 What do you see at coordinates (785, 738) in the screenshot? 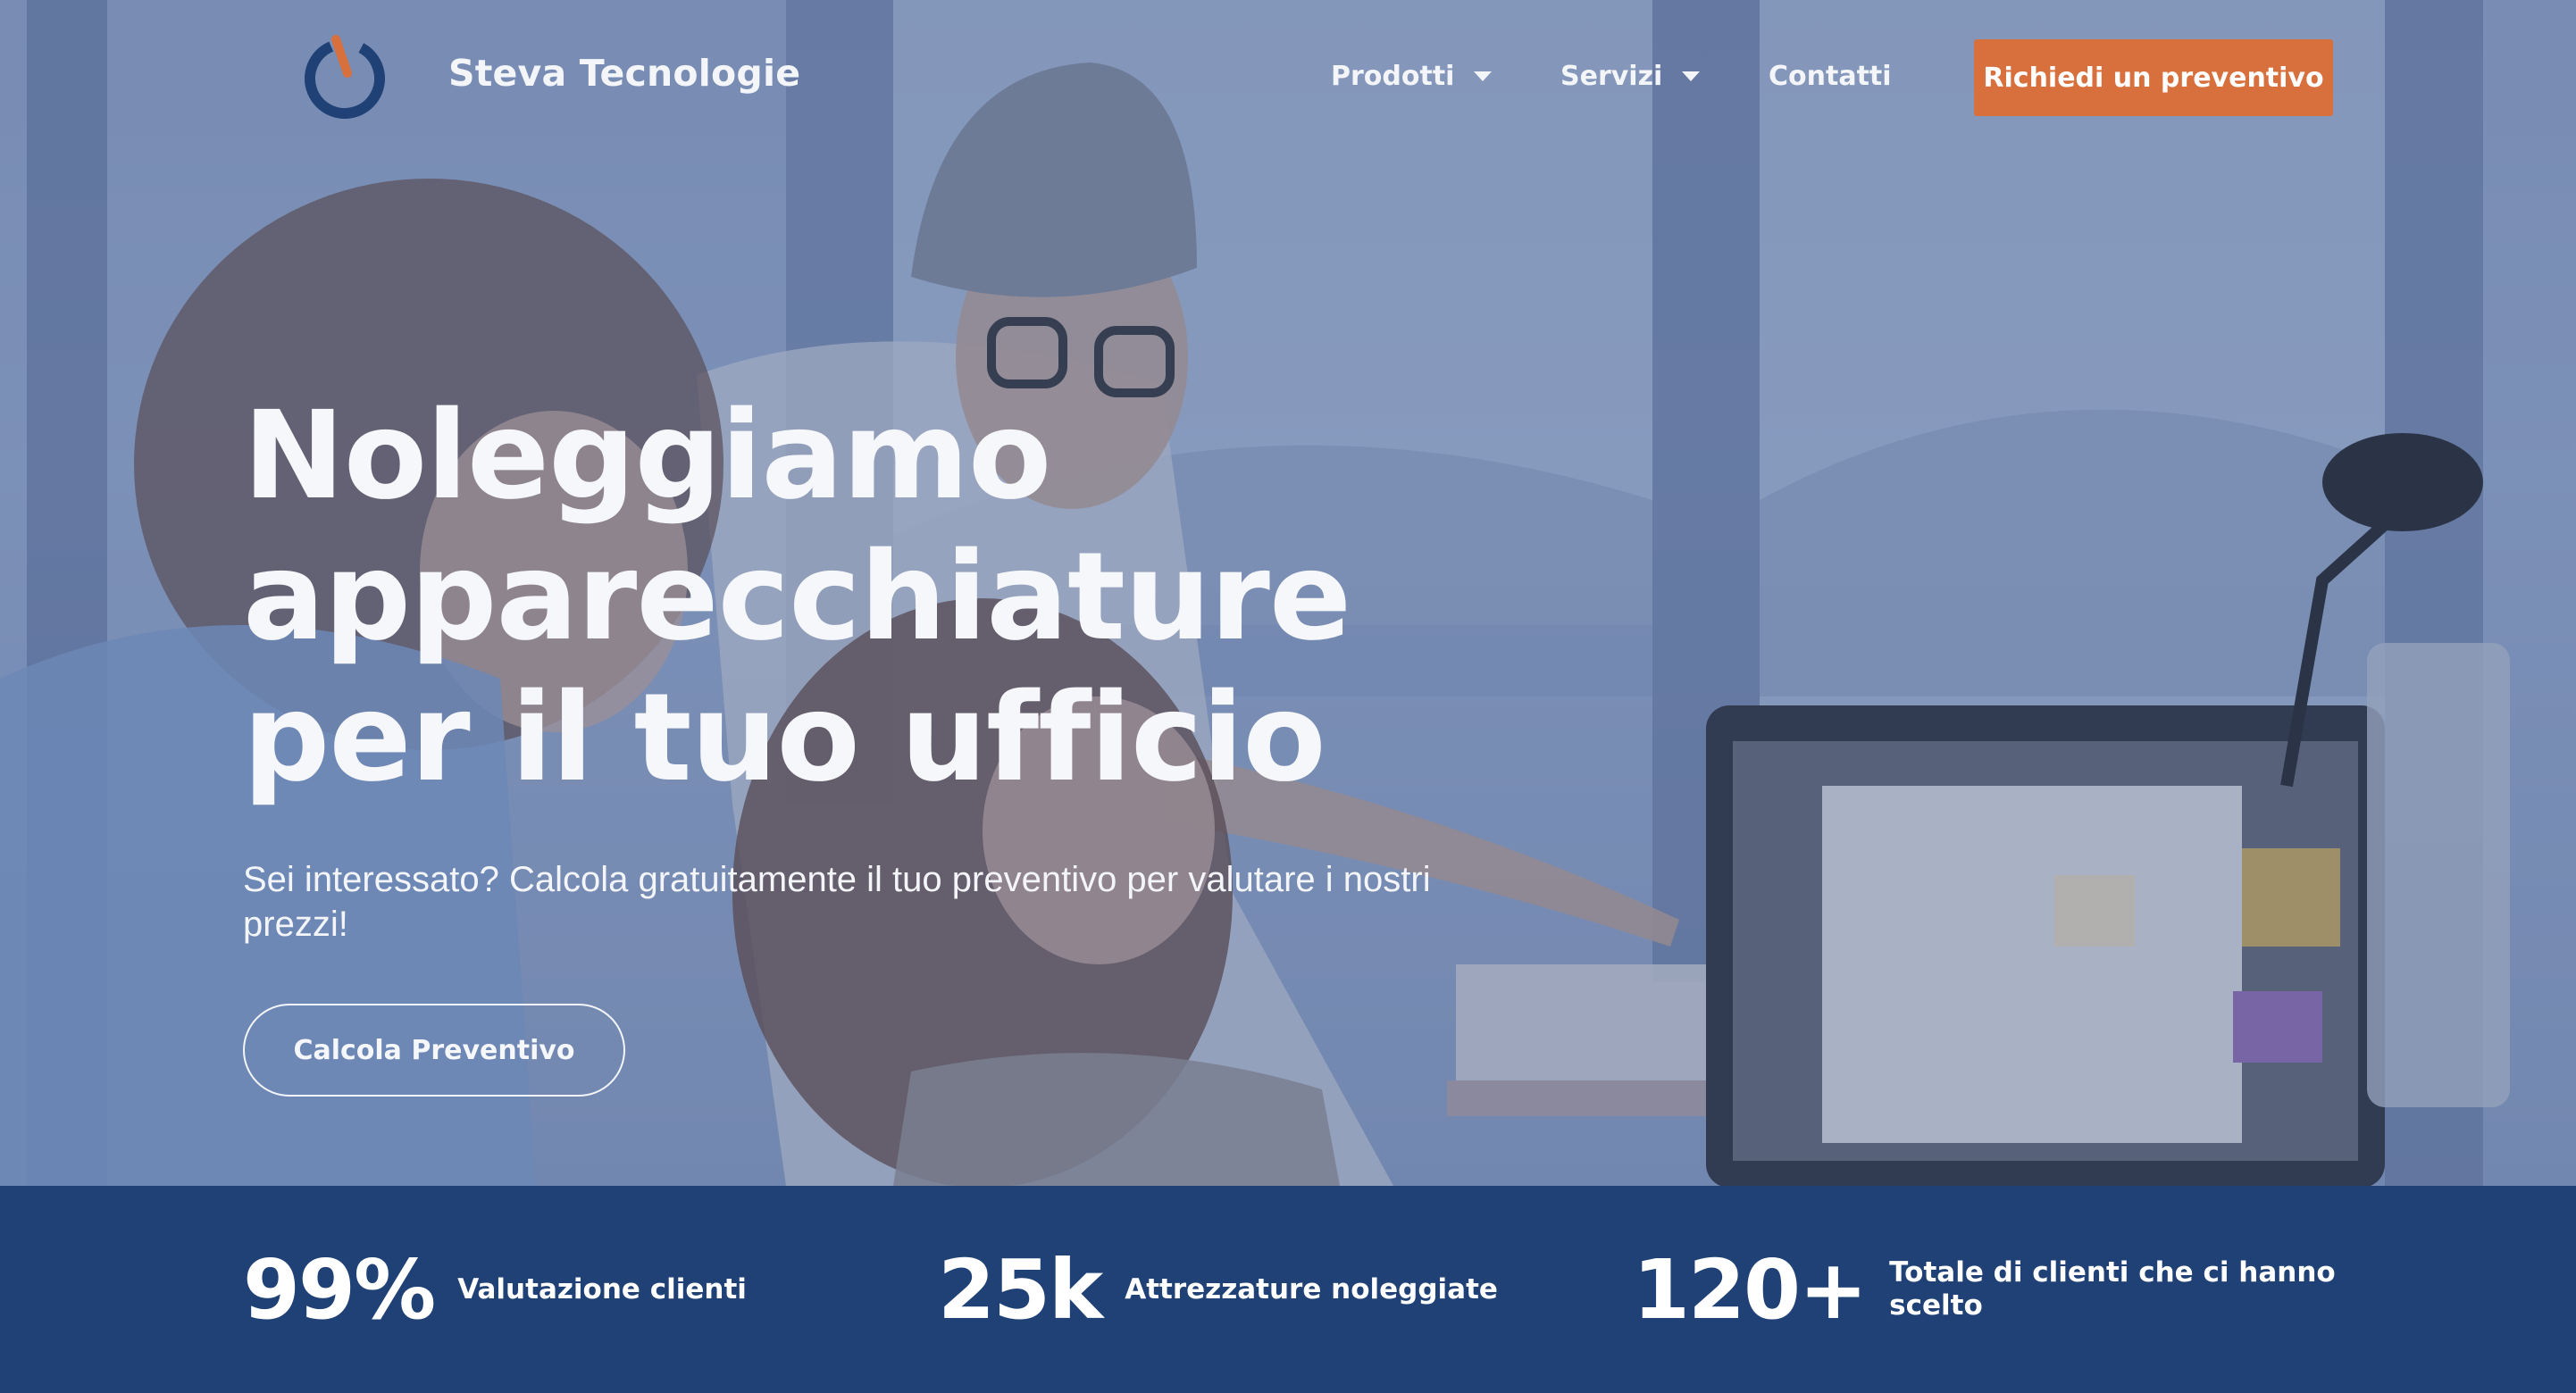
I see `headline-line: per il tuo ufficio` at bounding box center [785, 738].